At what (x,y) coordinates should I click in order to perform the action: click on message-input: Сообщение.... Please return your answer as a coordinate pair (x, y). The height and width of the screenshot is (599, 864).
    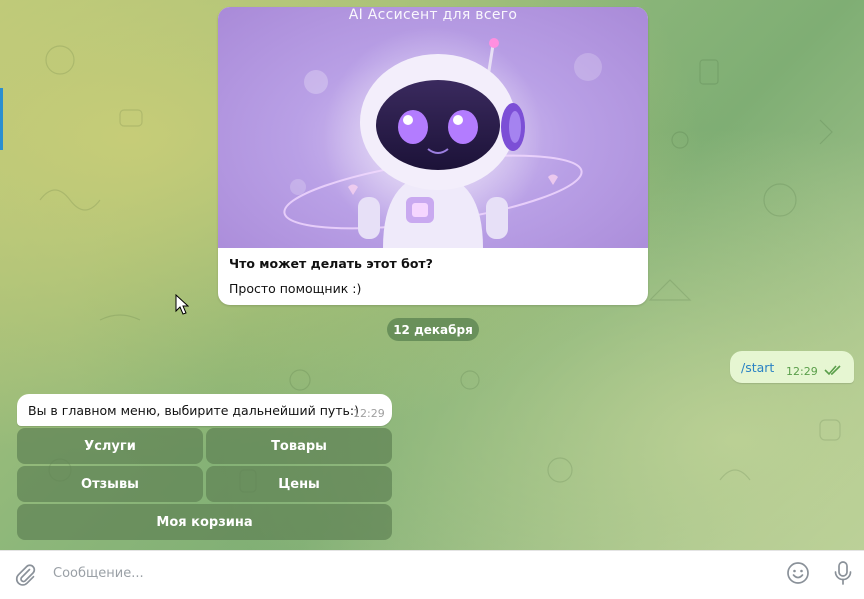
    Looking at the image, I should click on (98, 573).